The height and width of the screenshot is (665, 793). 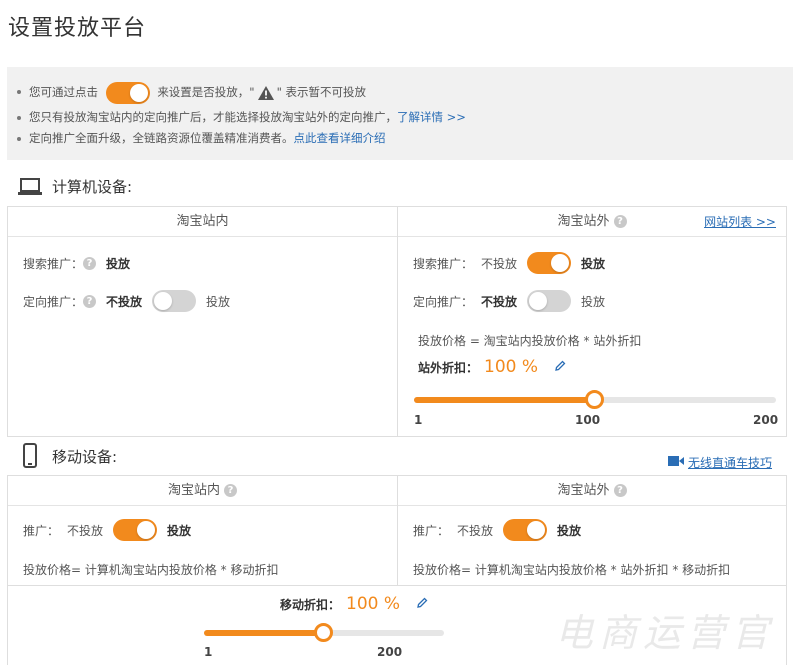 What do you see at coordinates (431, 117) in the screenshot?
I see `learn-more-link: 了解详情 >>` at bounding box center [431, 117].